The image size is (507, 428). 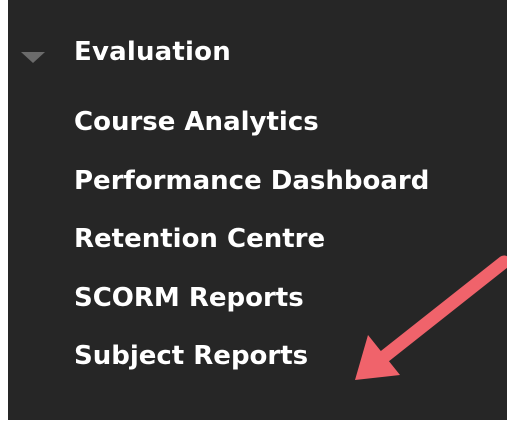 What do you see at coordinates (257, 56) in the screenshot?
I see `evaluation-section-header: Evaluation` at bounding box center [257, 56].